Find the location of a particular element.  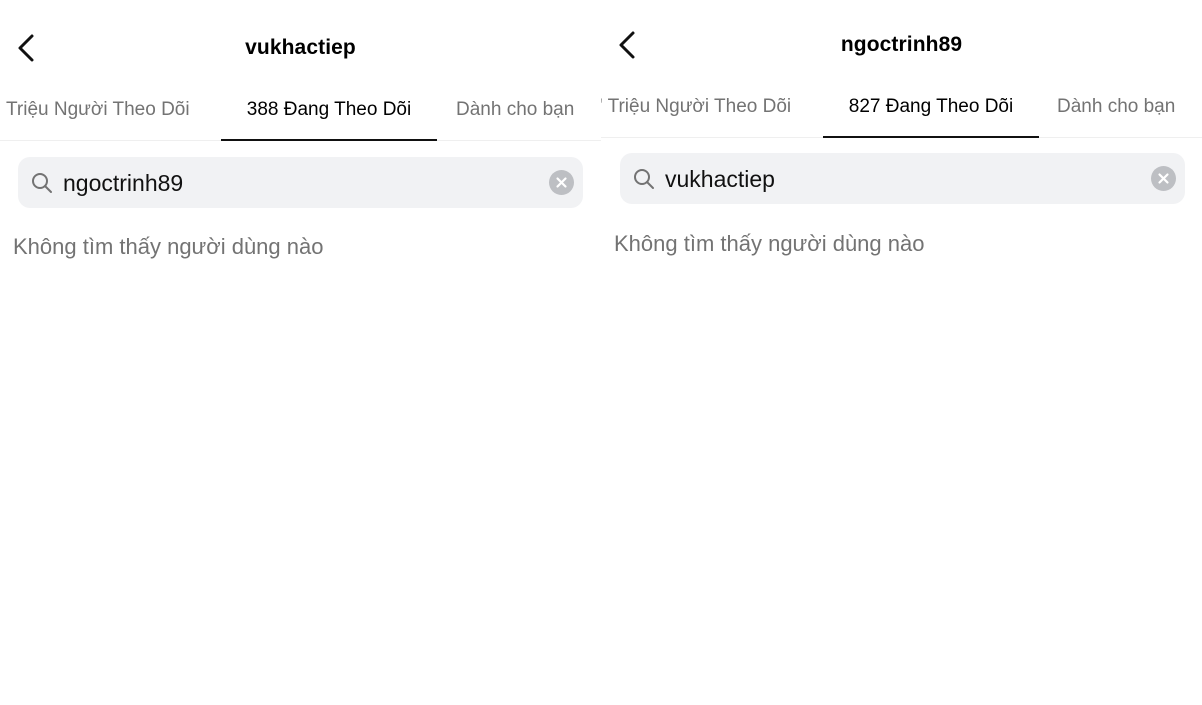

tab-followers: ' Triệu Người Theo Dõi is located at coordinates (696, 115).